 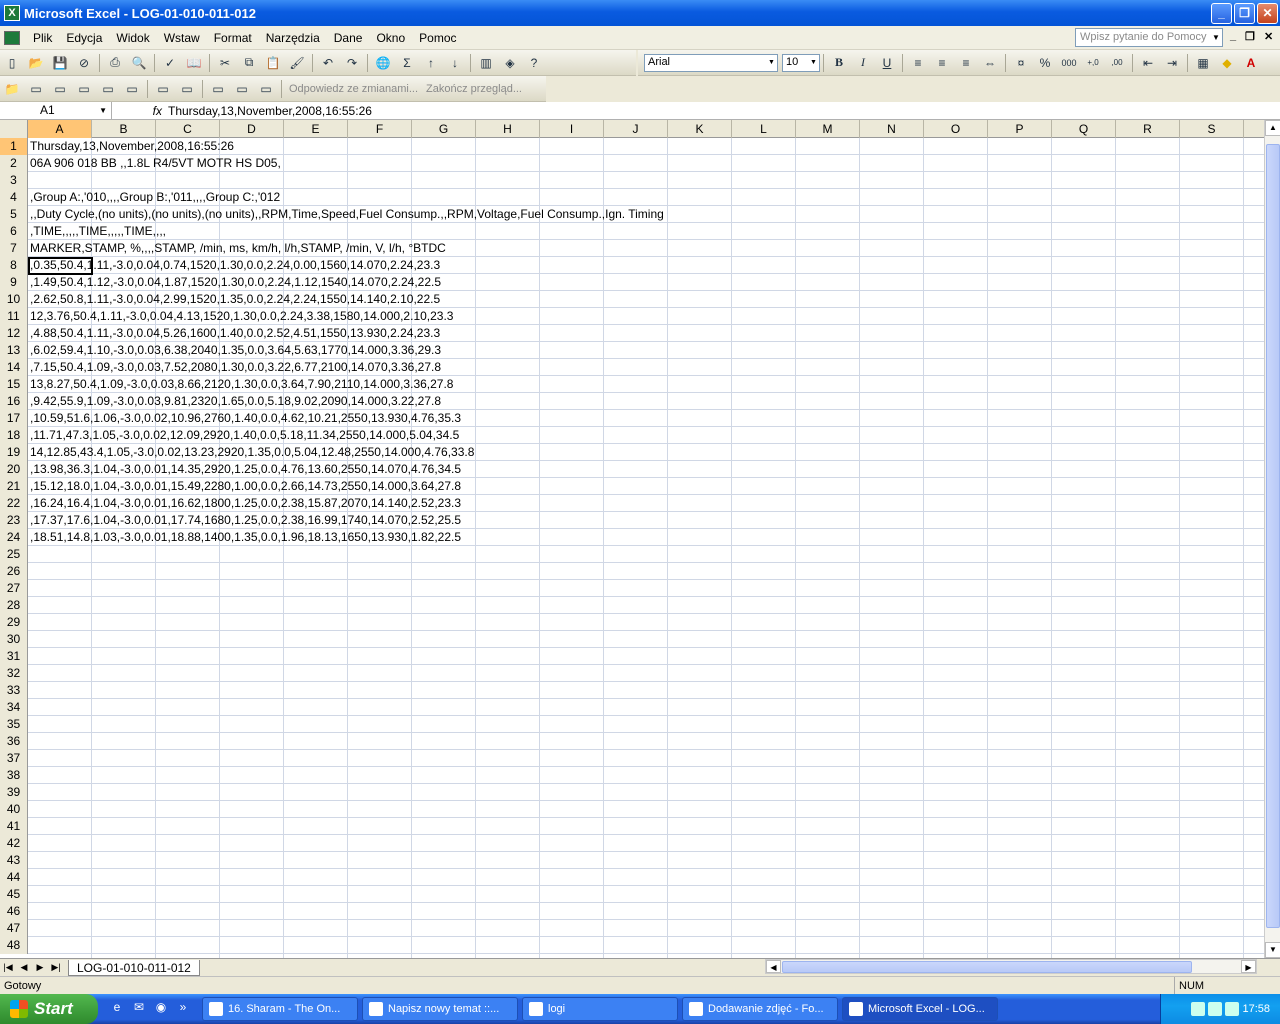 What do you see at coordinates (14, 401) in the screenshot?
I see `row-header: 16` at bounding box center [14, 401].